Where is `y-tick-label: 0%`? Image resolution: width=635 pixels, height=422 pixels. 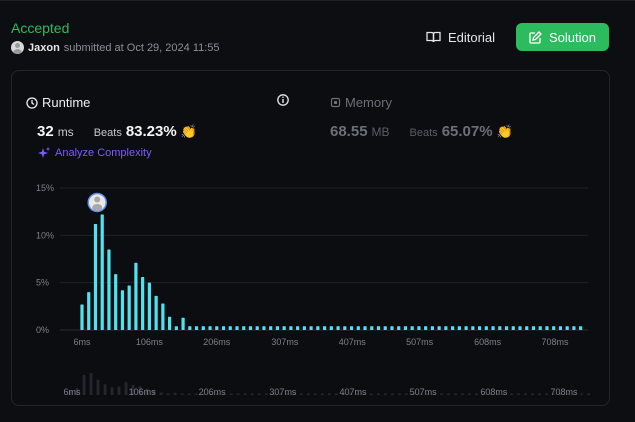 y-tick-label: 0% is located at coordinates (42, 330).